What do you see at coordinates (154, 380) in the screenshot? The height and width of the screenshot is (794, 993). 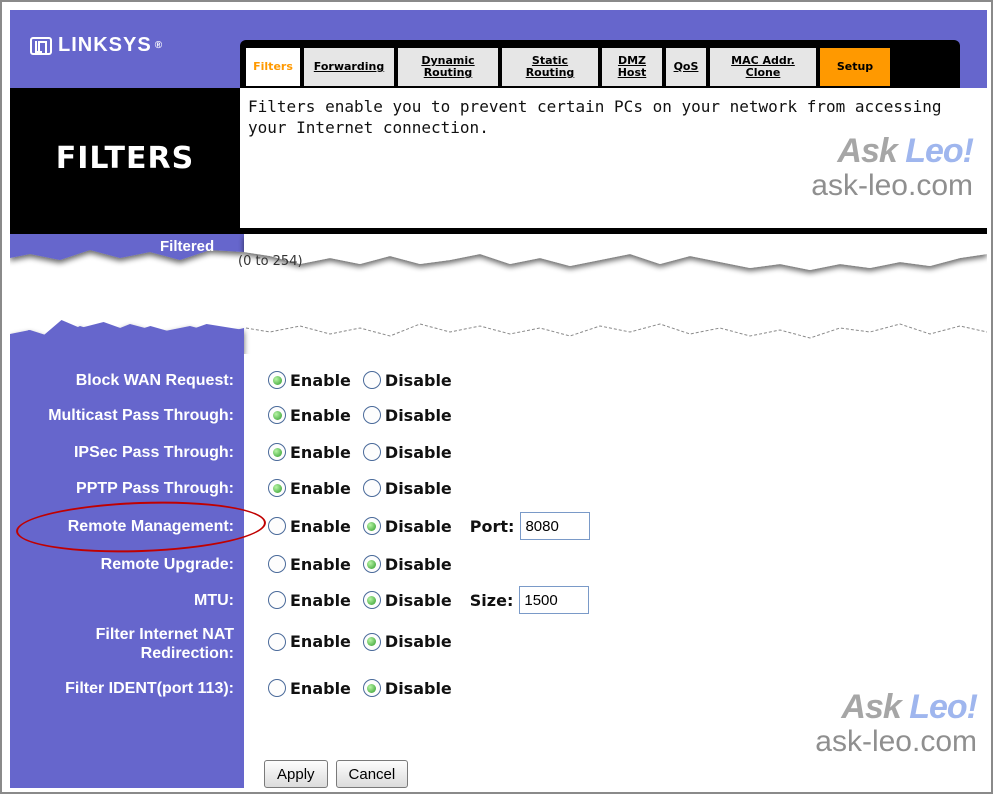 I see `setting-label: Block WAN Request:` at bounding box center [154, 380].